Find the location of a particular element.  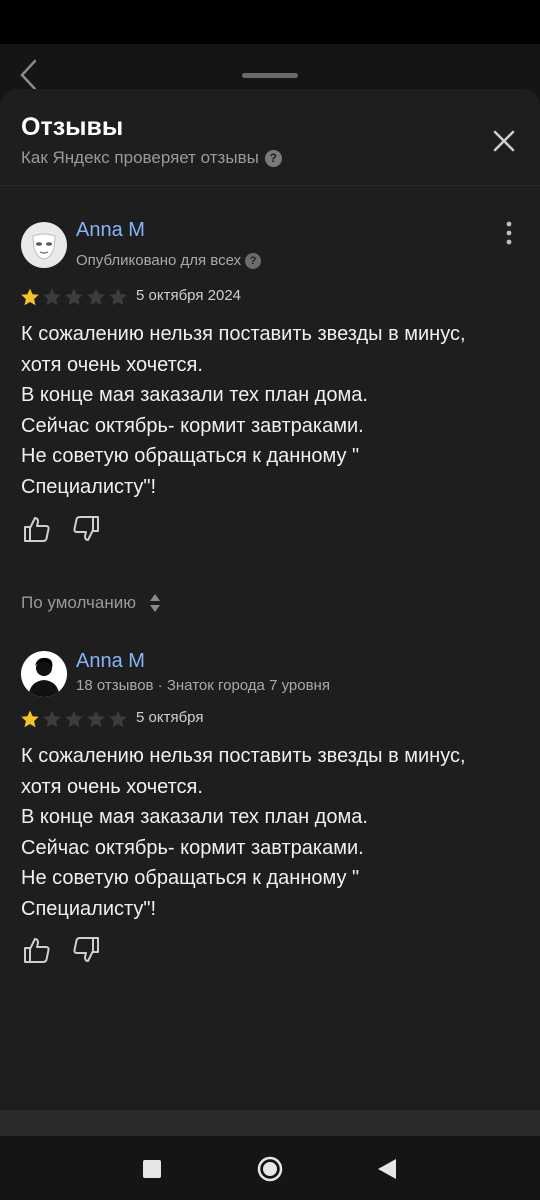

status-bar is located at coordinates (270, 22).